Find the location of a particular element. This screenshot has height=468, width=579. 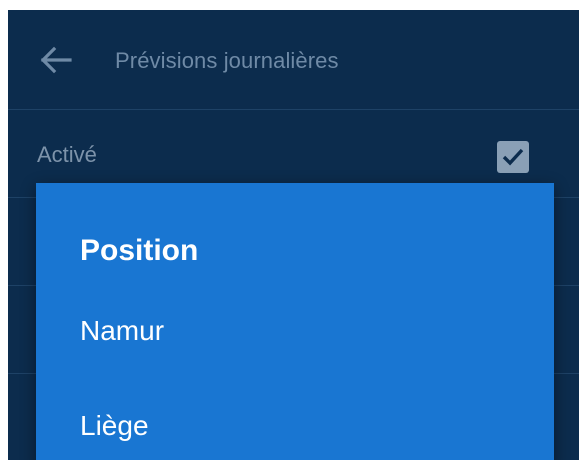

enabled-label: Activé is located at coordinates (67, 154).